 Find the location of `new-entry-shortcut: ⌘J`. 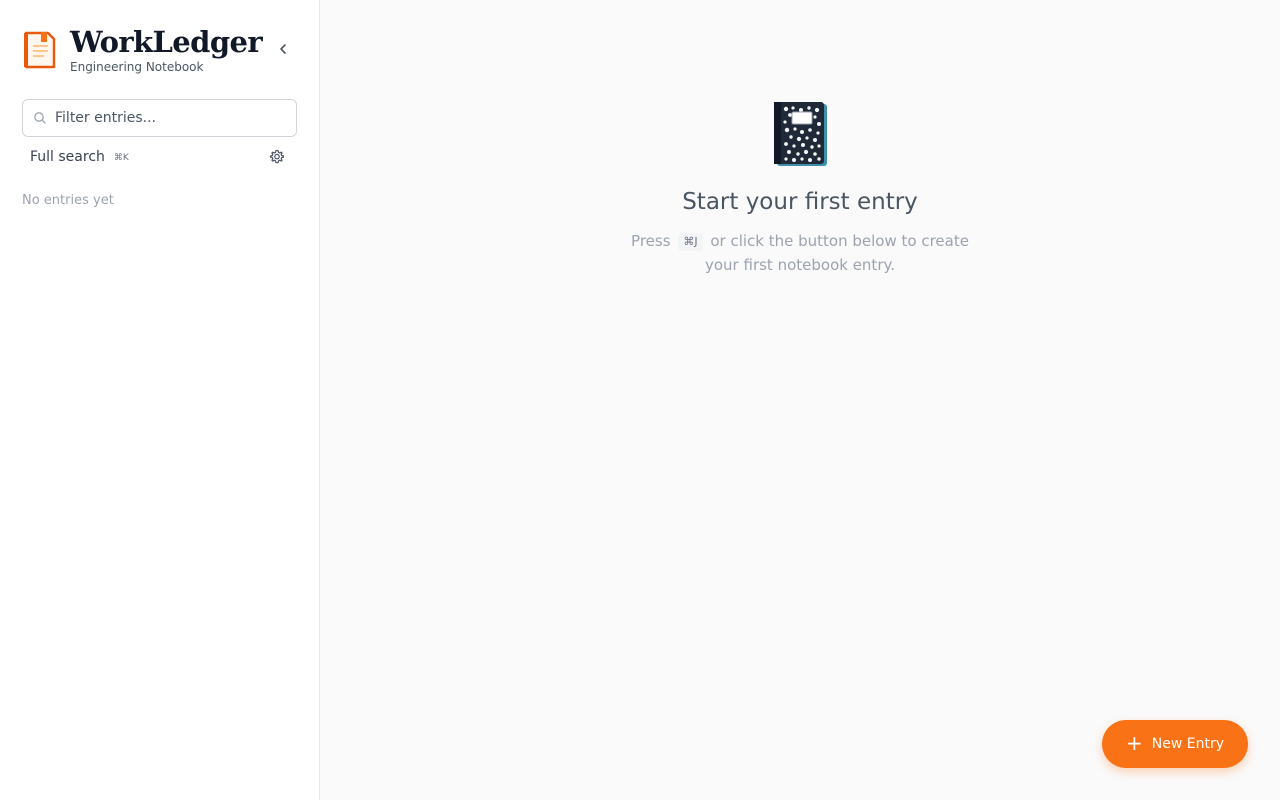

new-entry-shortcut: ⌘J is located at coordinates (690, 242).